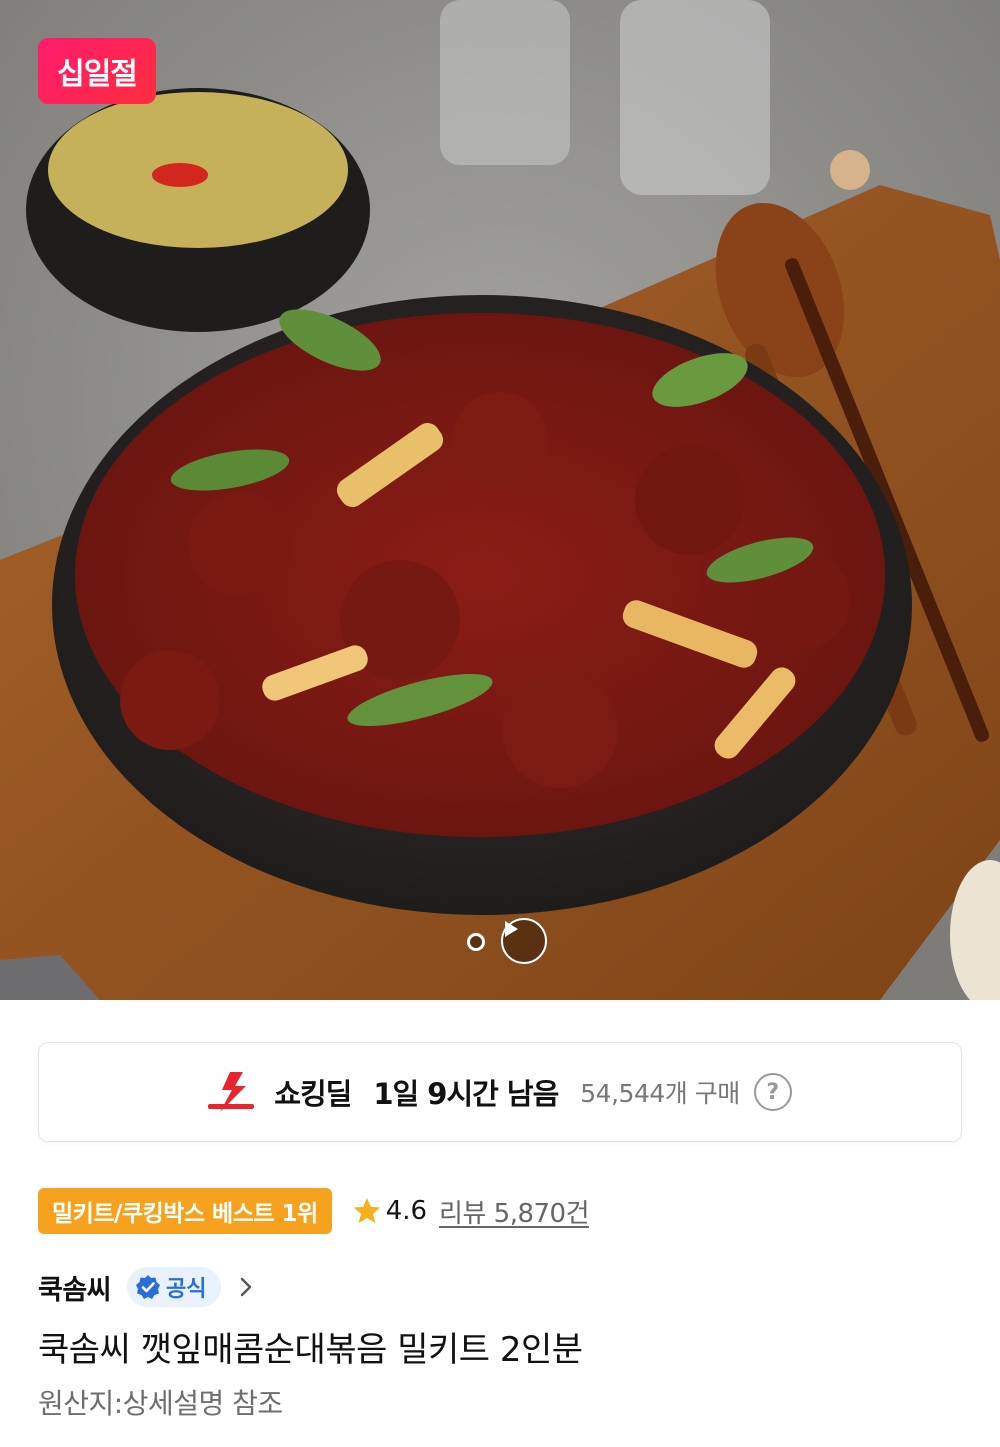 This screenshot has width=1000, height=1447. I want to click on origin-text: 원산지:상세설명 참조, so click(160, 1403).